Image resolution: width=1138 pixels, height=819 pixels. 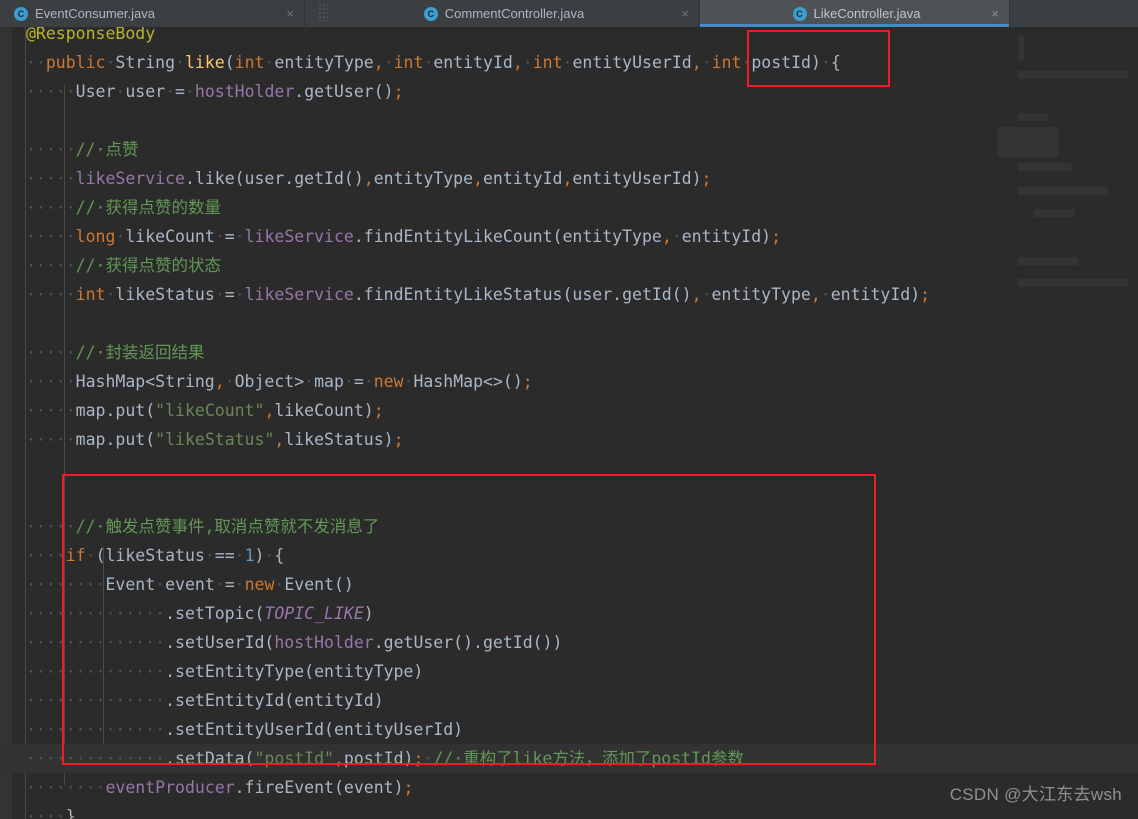 What do you see at coordinates (324, 642) in the screenshot?
I see `code-token: hostHolder` at bounding box center [324, 642].